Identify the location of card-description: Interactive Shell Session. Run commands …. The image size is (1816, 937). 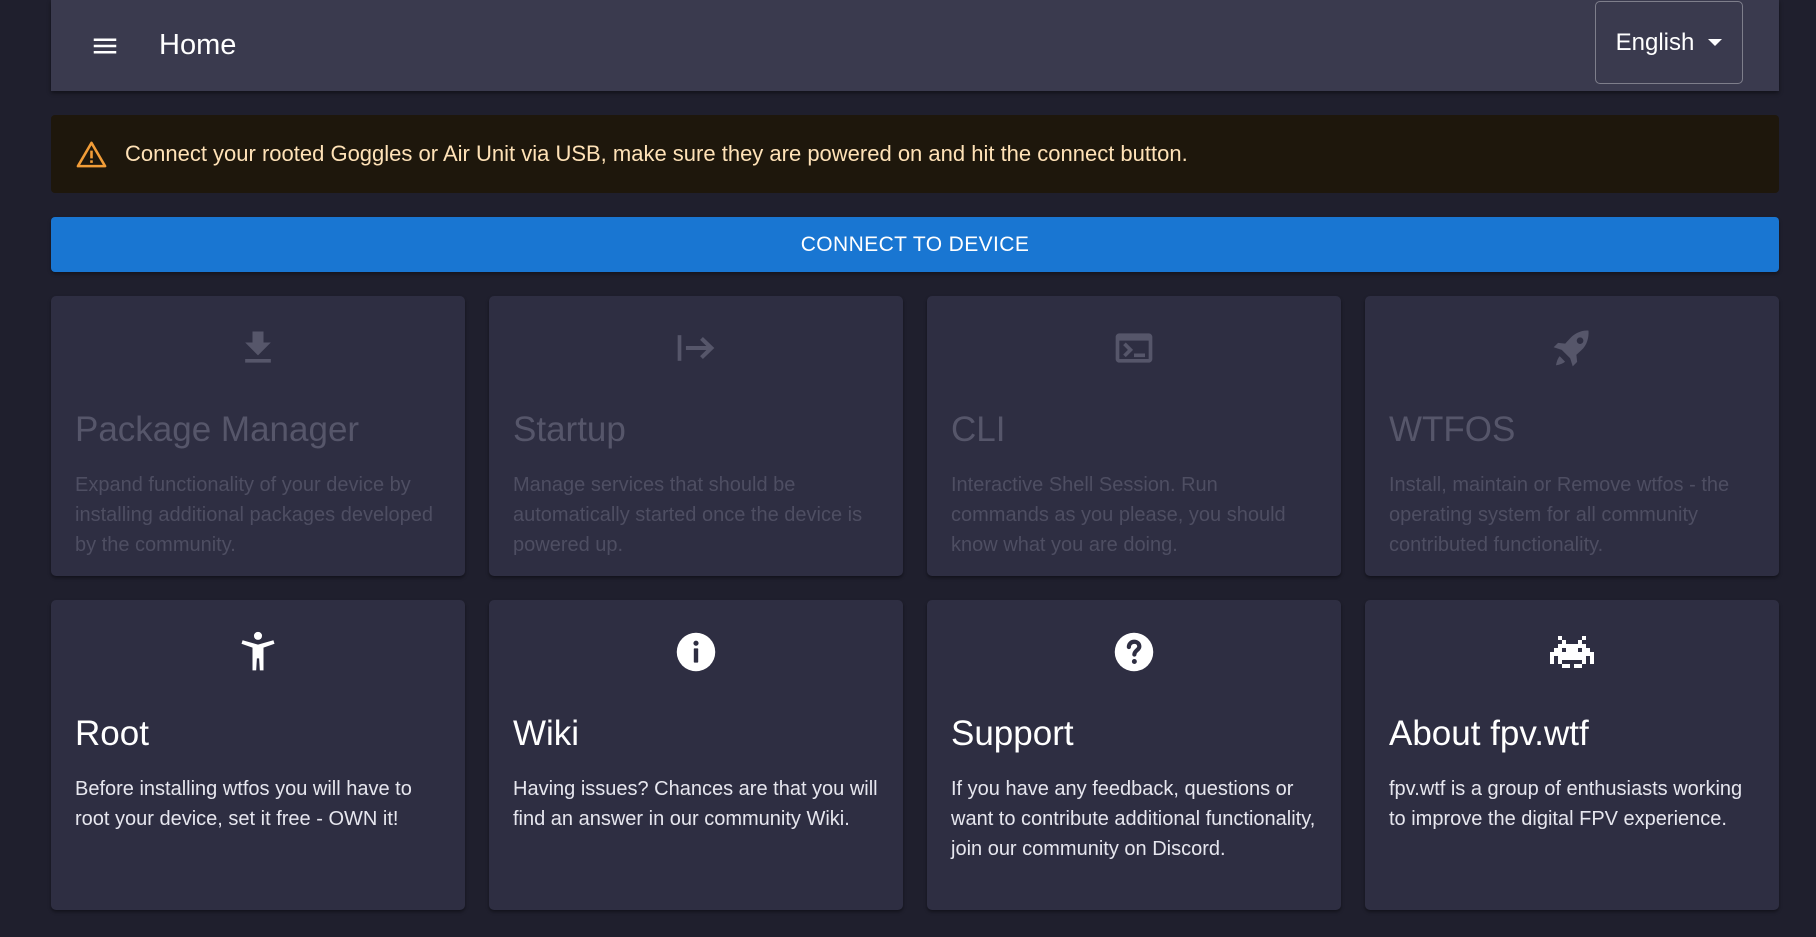
(1118, 515).